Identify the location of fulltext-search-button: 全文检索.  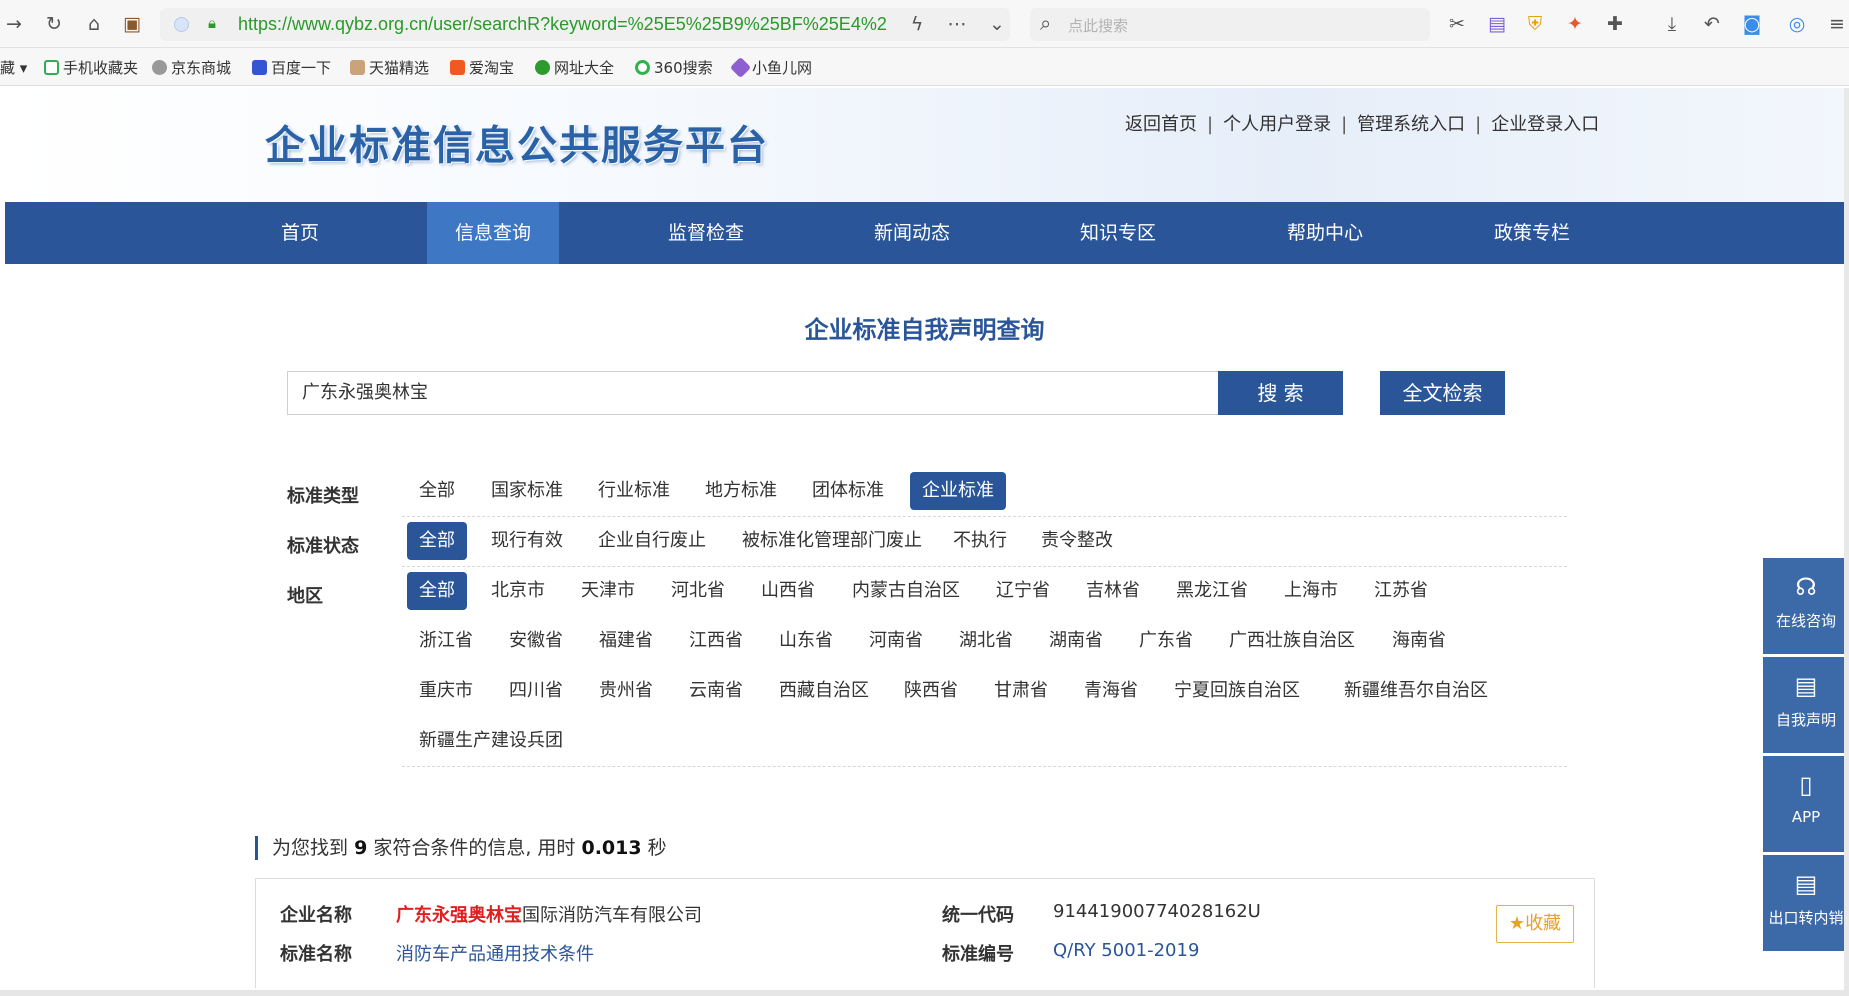
(1442, 393).